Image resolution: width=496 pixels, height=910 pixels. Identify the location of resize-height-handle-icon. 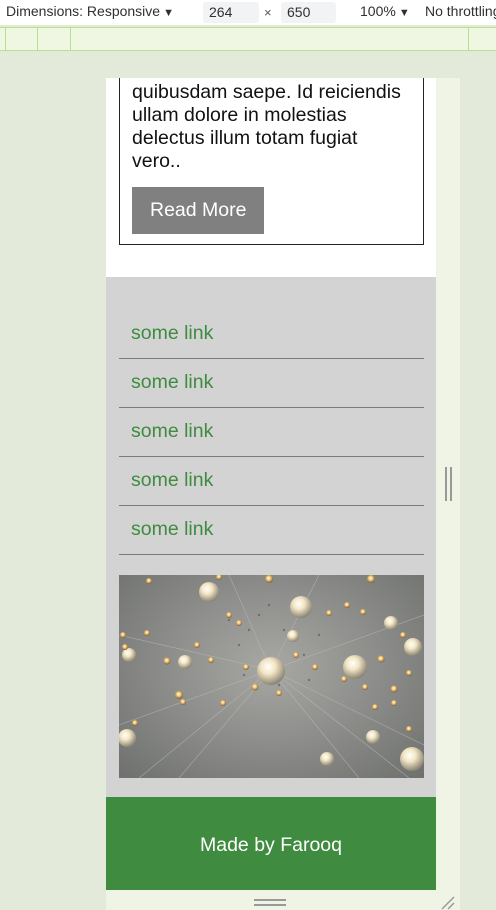
(270, 902).